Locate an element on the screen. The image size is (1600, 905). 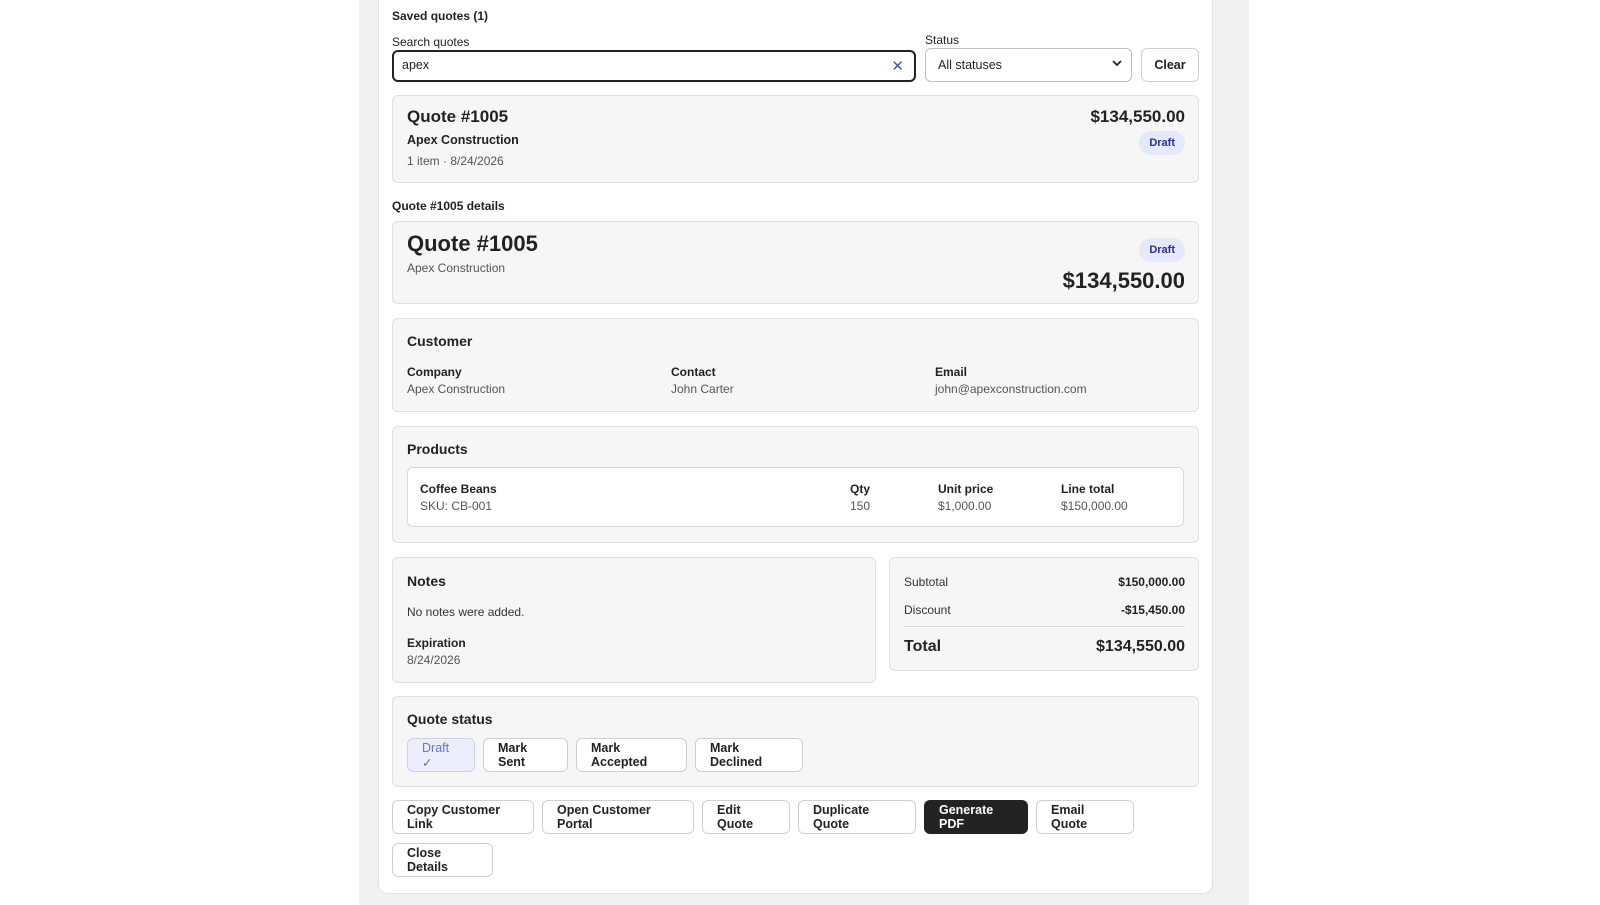
company-value: Apex Construction is located at coordinates (456, 389).